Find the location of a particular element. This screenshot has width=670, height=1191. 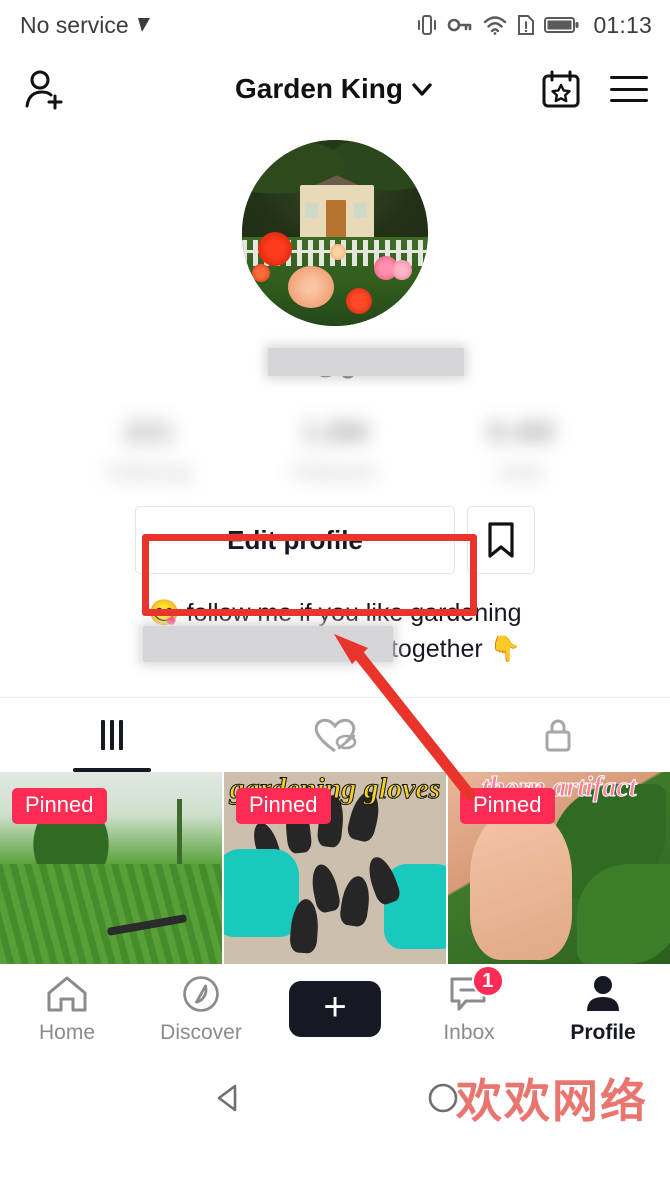

chevron-down-icon is located at coordinates (422, 89).